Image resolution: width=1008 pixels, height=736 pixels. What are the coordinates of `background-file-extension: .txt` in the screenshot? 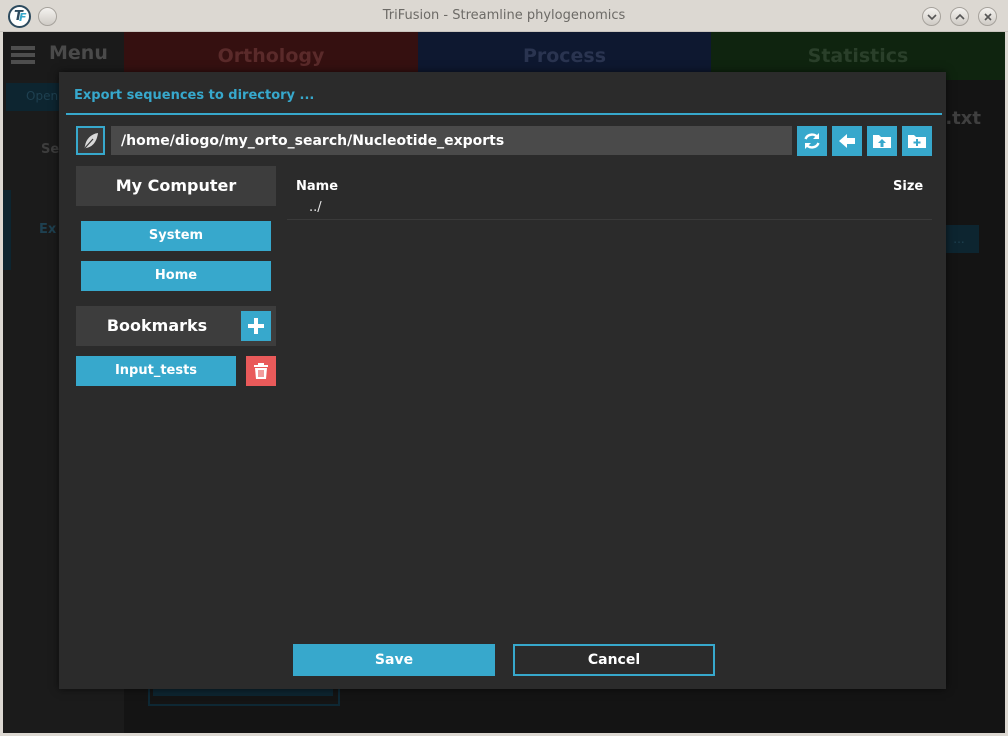 It's located at (963, 118).